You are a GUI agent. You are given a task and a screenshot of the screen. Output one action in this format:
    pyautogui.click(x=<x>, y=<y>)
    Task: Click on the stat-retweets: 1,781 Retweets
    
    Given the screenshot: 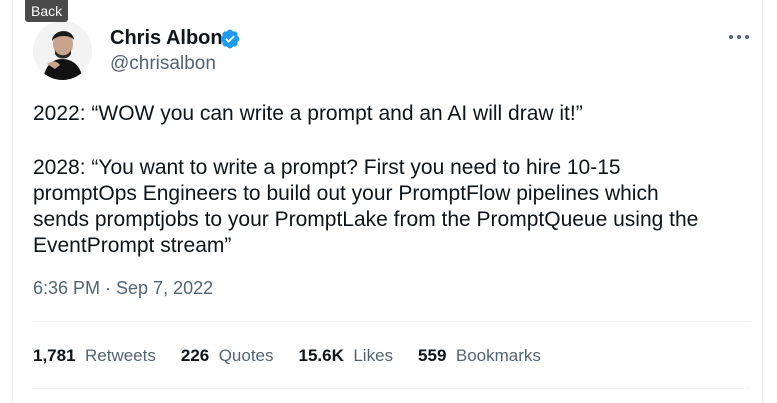 What is the action you would take?
    pyautogui.click(x=94, y=356)
    